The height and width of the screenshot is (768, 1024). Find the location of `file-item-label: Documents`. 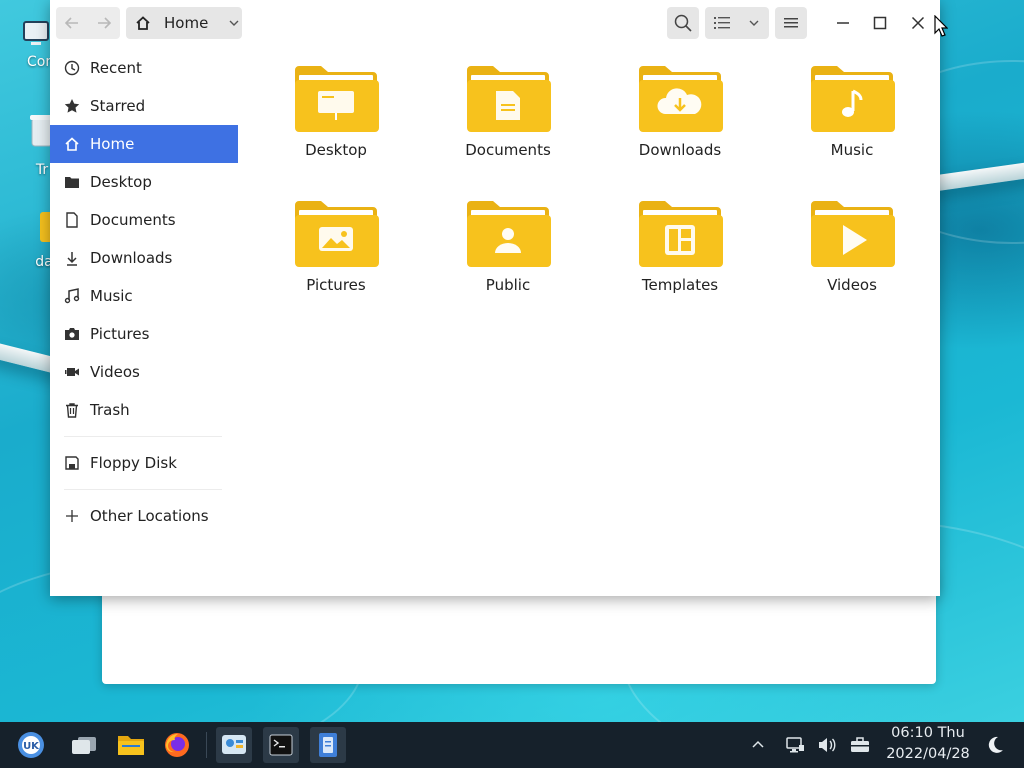

file-item-label: Documents is located at coordinates (508, 150).